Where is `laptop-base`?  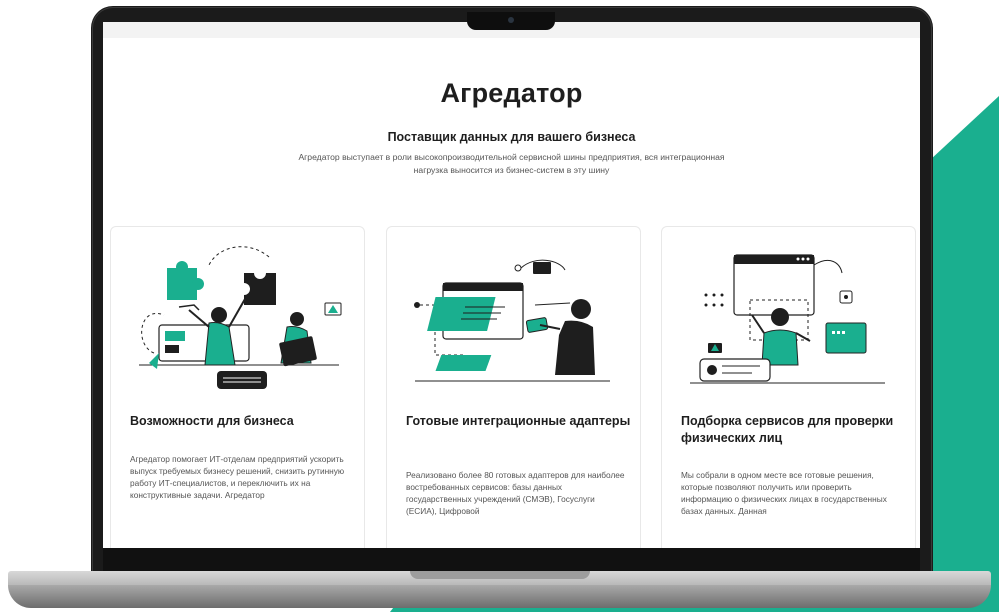 laptop-base is located at coordinates (499, 596).